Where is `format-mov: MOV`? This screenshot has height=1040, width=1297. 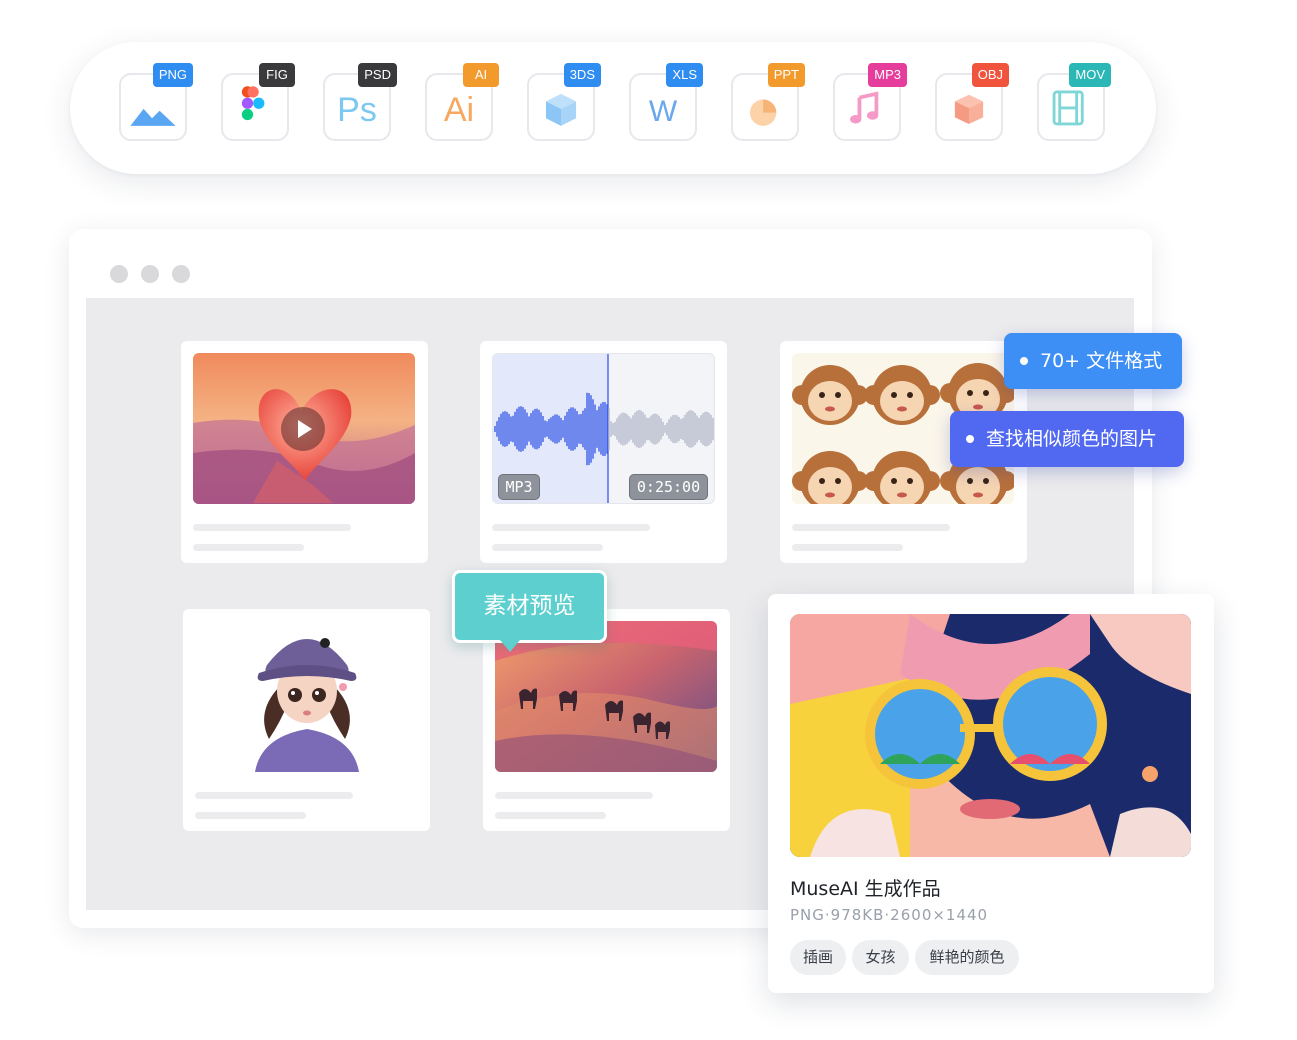
format-mov: MOV is located at coordinates (1074, 102).